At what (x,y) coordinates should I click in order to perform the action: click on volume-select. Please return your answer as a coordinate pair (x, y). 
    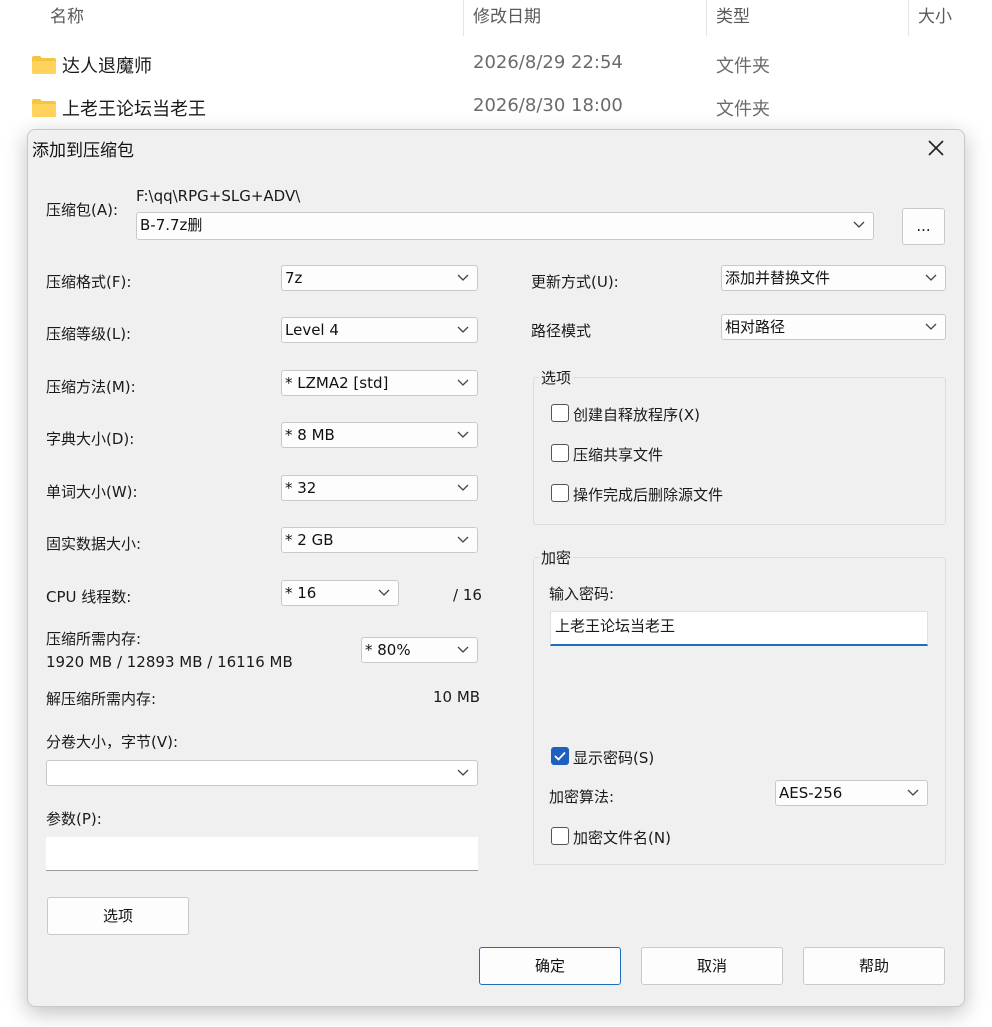
    Looking at the image, I should click on (262, 773).